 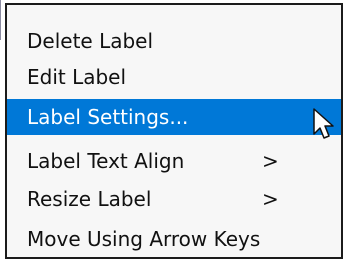 What do you see at coordinates (89, 199) in the screenshot?
I see `menu-item-label: Resize Label` at bounding box center [89, 199].